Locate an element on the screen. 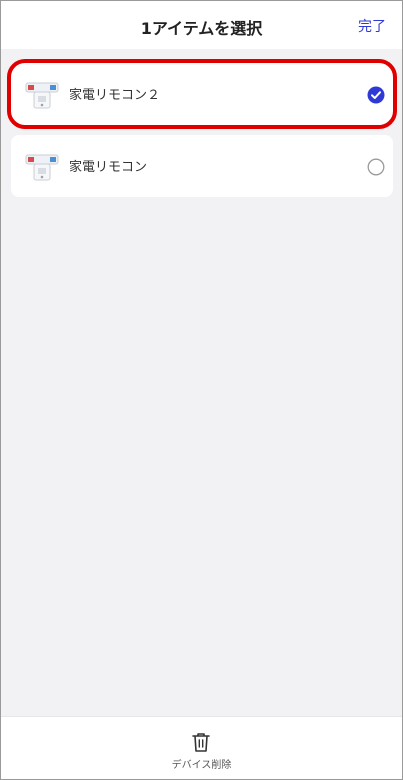 The width and height of the screenshot is (403, 780). device-name: 家電リモコン２ is located at coordinates (115, 95).